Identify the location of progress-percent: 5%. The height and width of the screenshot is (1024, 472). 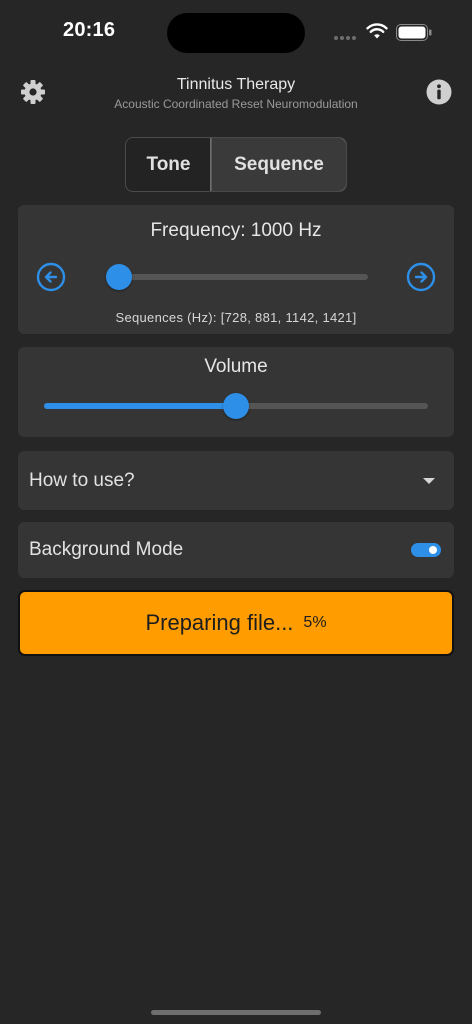
(315, 622).